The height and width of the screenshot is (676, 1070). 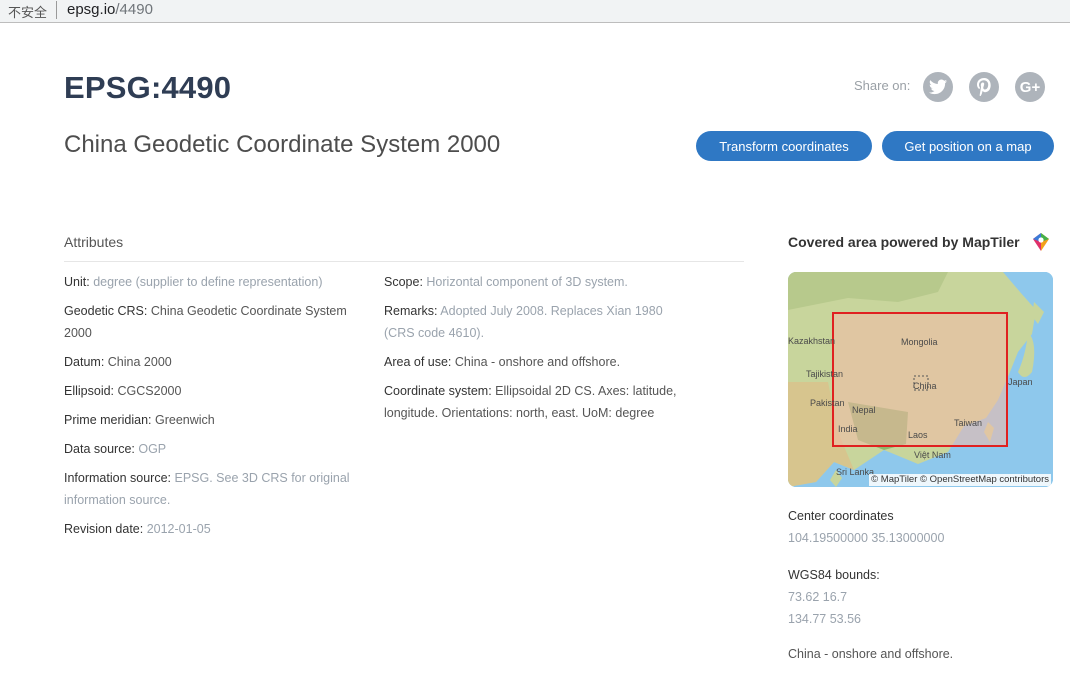 I want to click on attr-ellipsoid: Ellipsoid: CGCS2000, so click(x=123, y=391).